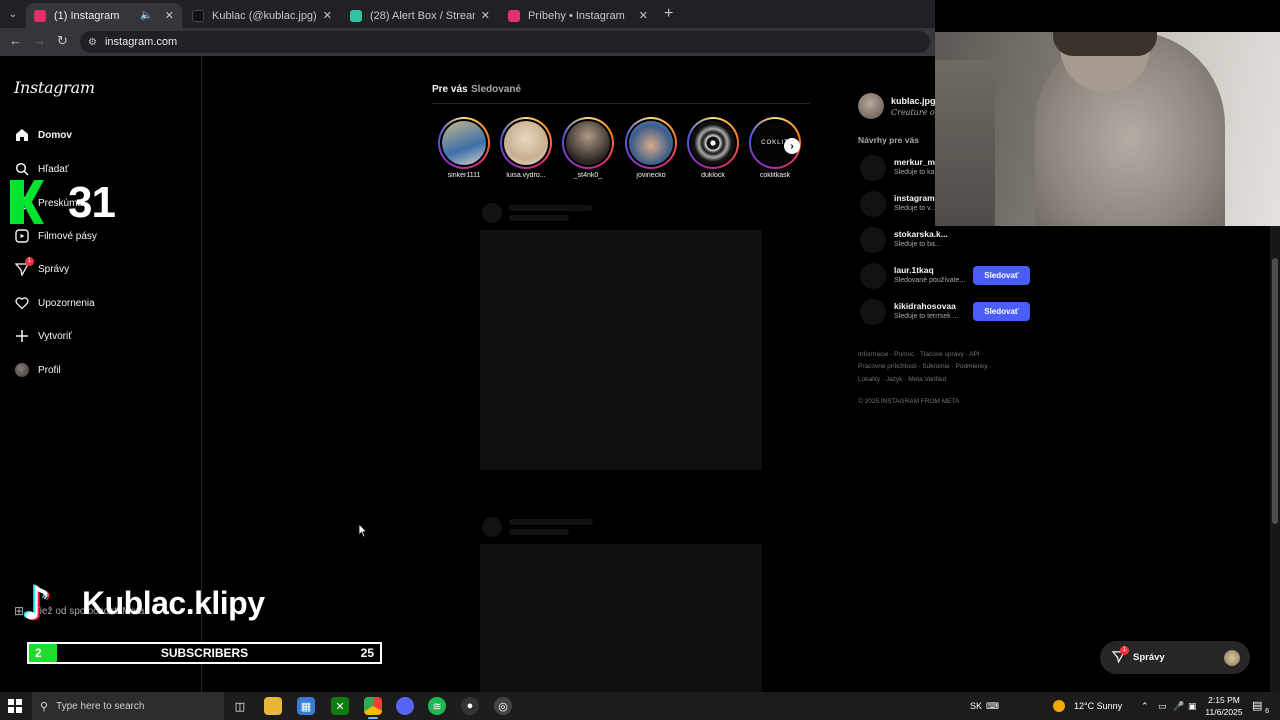 Image resolution: width=1280 pixels, height=720 pixels. I want to click on tab-title: Kublac (@kublac.jpg) | TikTok, so click(264, 15).